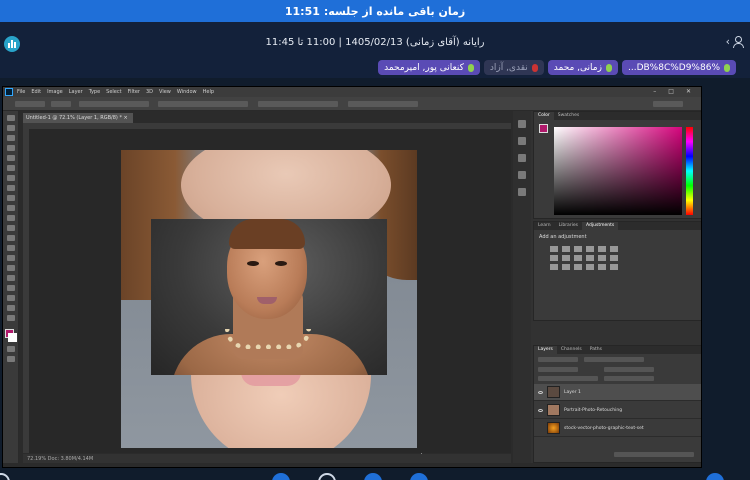 Image resolution: width=750 pixels, height=480 pixels. What do you see at coordinates (566, 249) in the screenshot?
I see `levels-icon` at bounding box center [566, 249].